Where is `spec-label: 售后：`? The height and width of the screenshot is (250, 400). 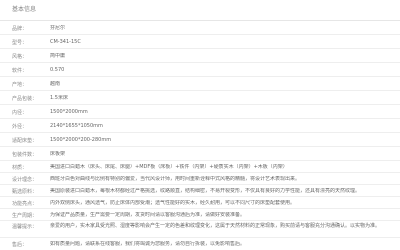
spec-label: 售后： is located at coordinates (20, 245).